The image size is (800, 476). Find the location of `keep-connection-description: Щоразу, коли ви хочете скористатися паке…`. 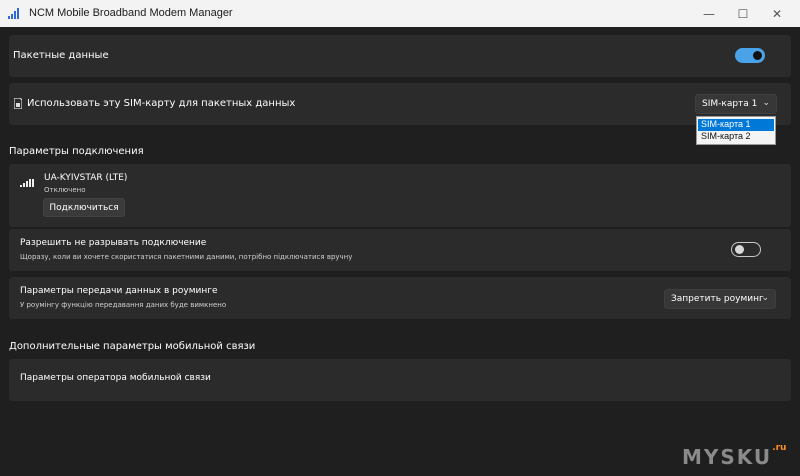

keep-connection-description: Щоразу, коли ви хочете скористатися паке… is located at coordinates (186, 257).